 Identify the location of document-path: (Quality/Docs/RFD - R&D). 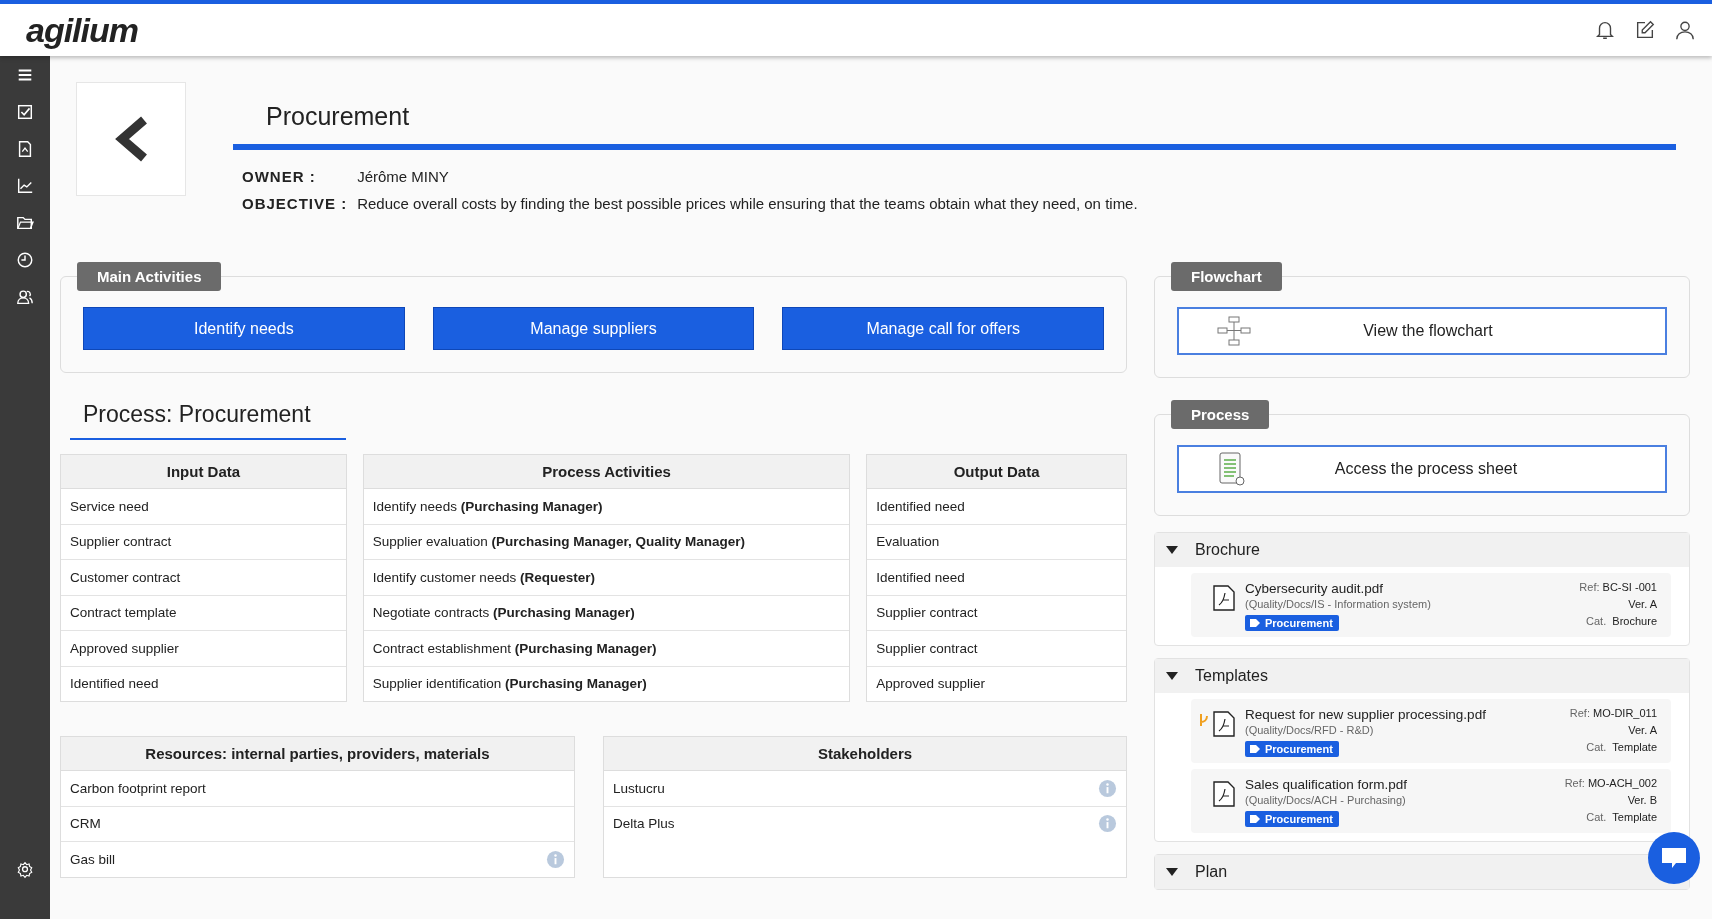
(1310, 730).